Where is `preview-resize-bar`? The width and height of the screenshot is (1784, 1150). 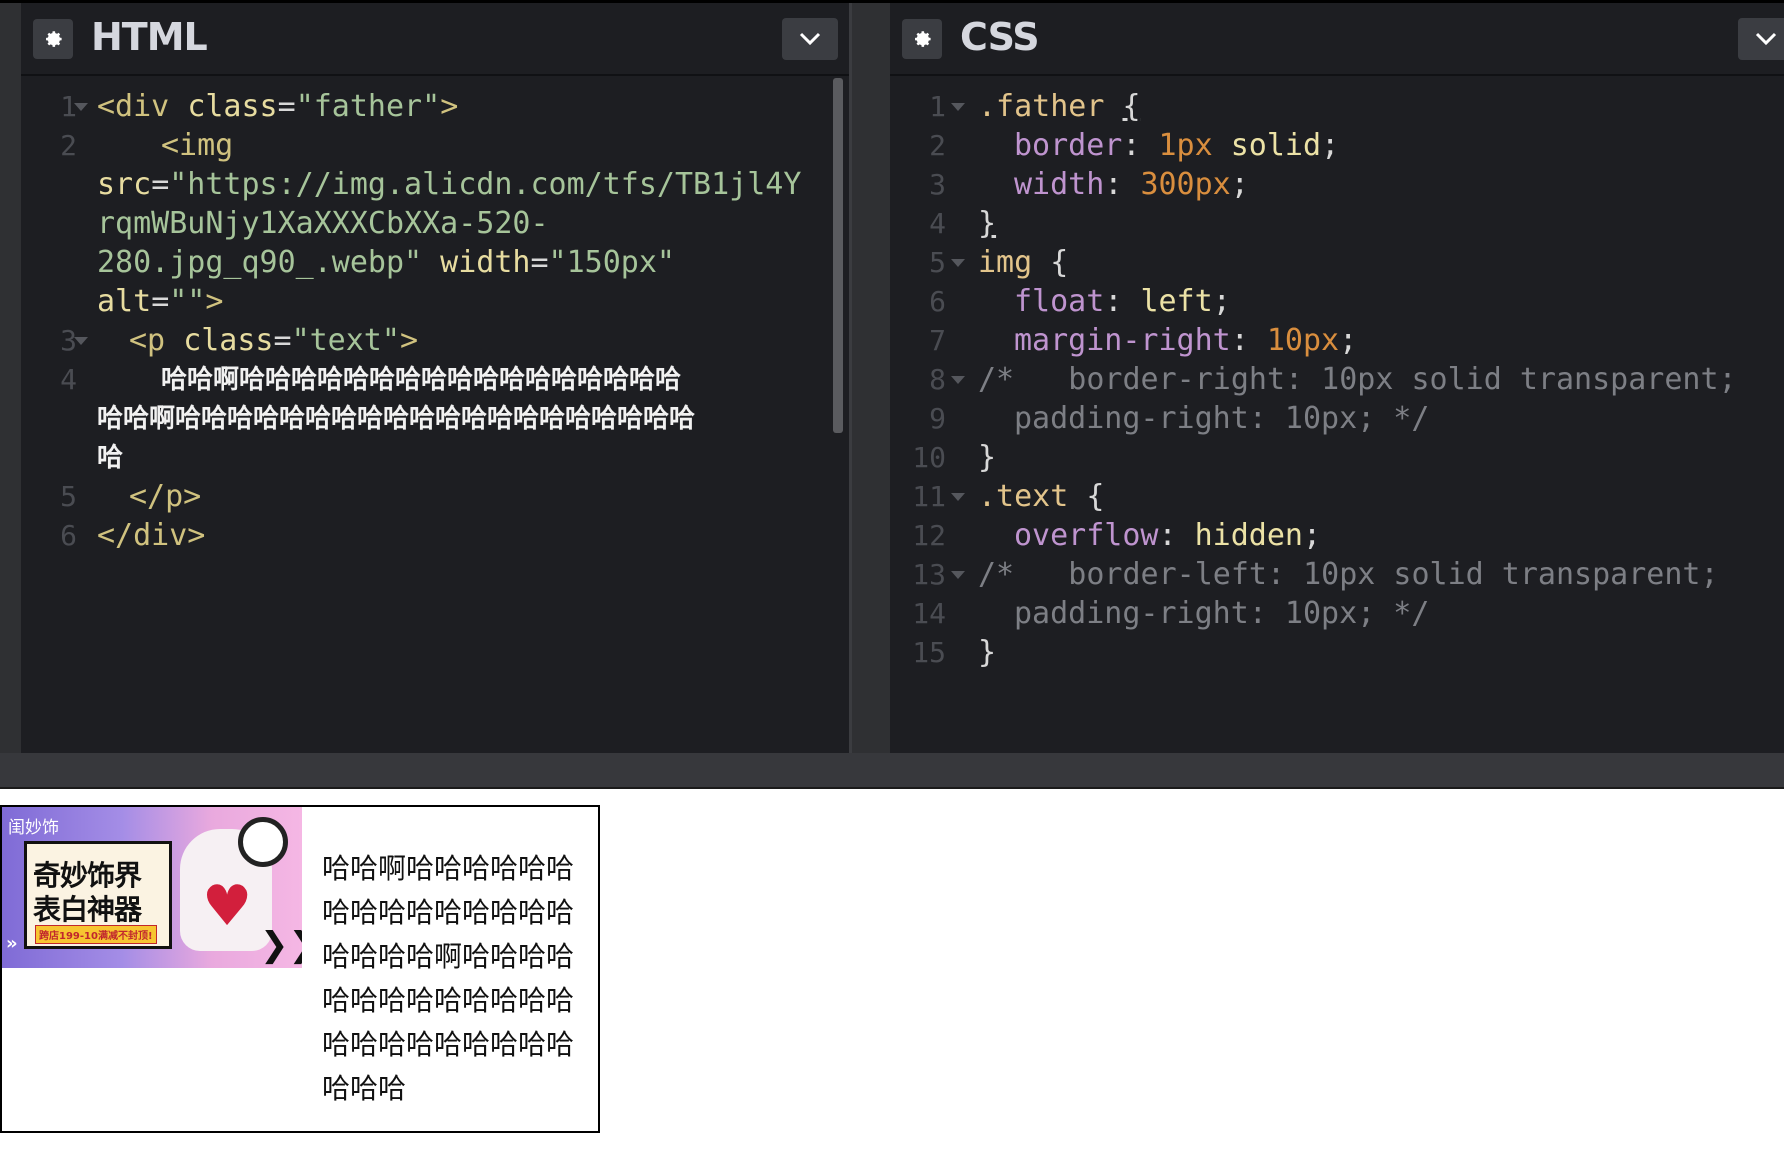 preview-resize-bar is located at coordinates (892, 771).